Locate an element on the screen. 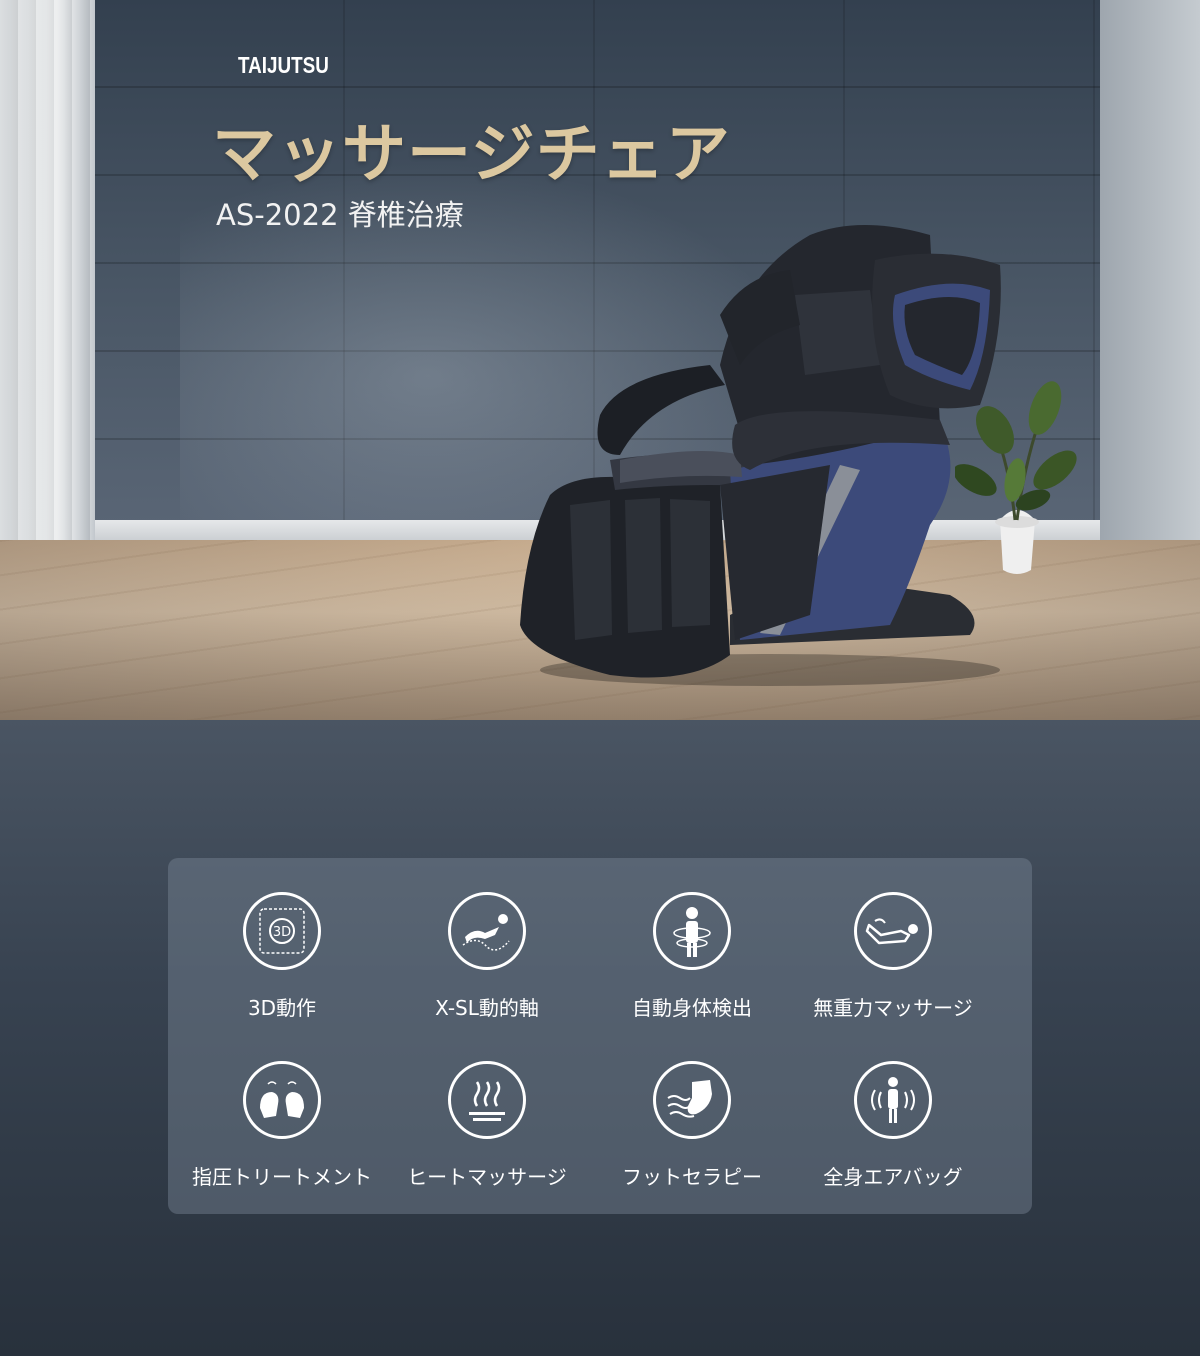 Image resolution: width=1200 pixels, height=1356 pixels. feature-heat: ヒートマッサージ is located at coordinates (487, 1125).